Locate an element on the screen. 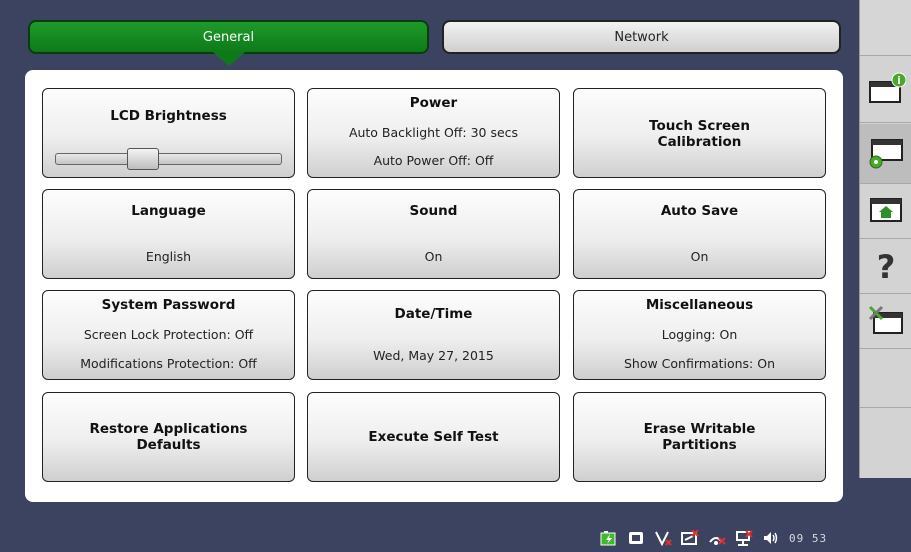 The image size is (911, 552). sidebar-item-info: i is located at coordinates (885, 90).